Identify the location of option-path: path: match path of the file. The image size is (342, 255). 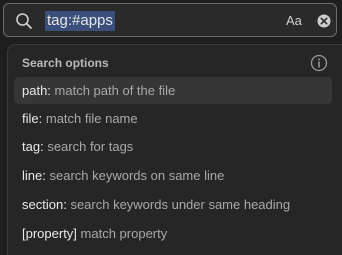
(173, 90).